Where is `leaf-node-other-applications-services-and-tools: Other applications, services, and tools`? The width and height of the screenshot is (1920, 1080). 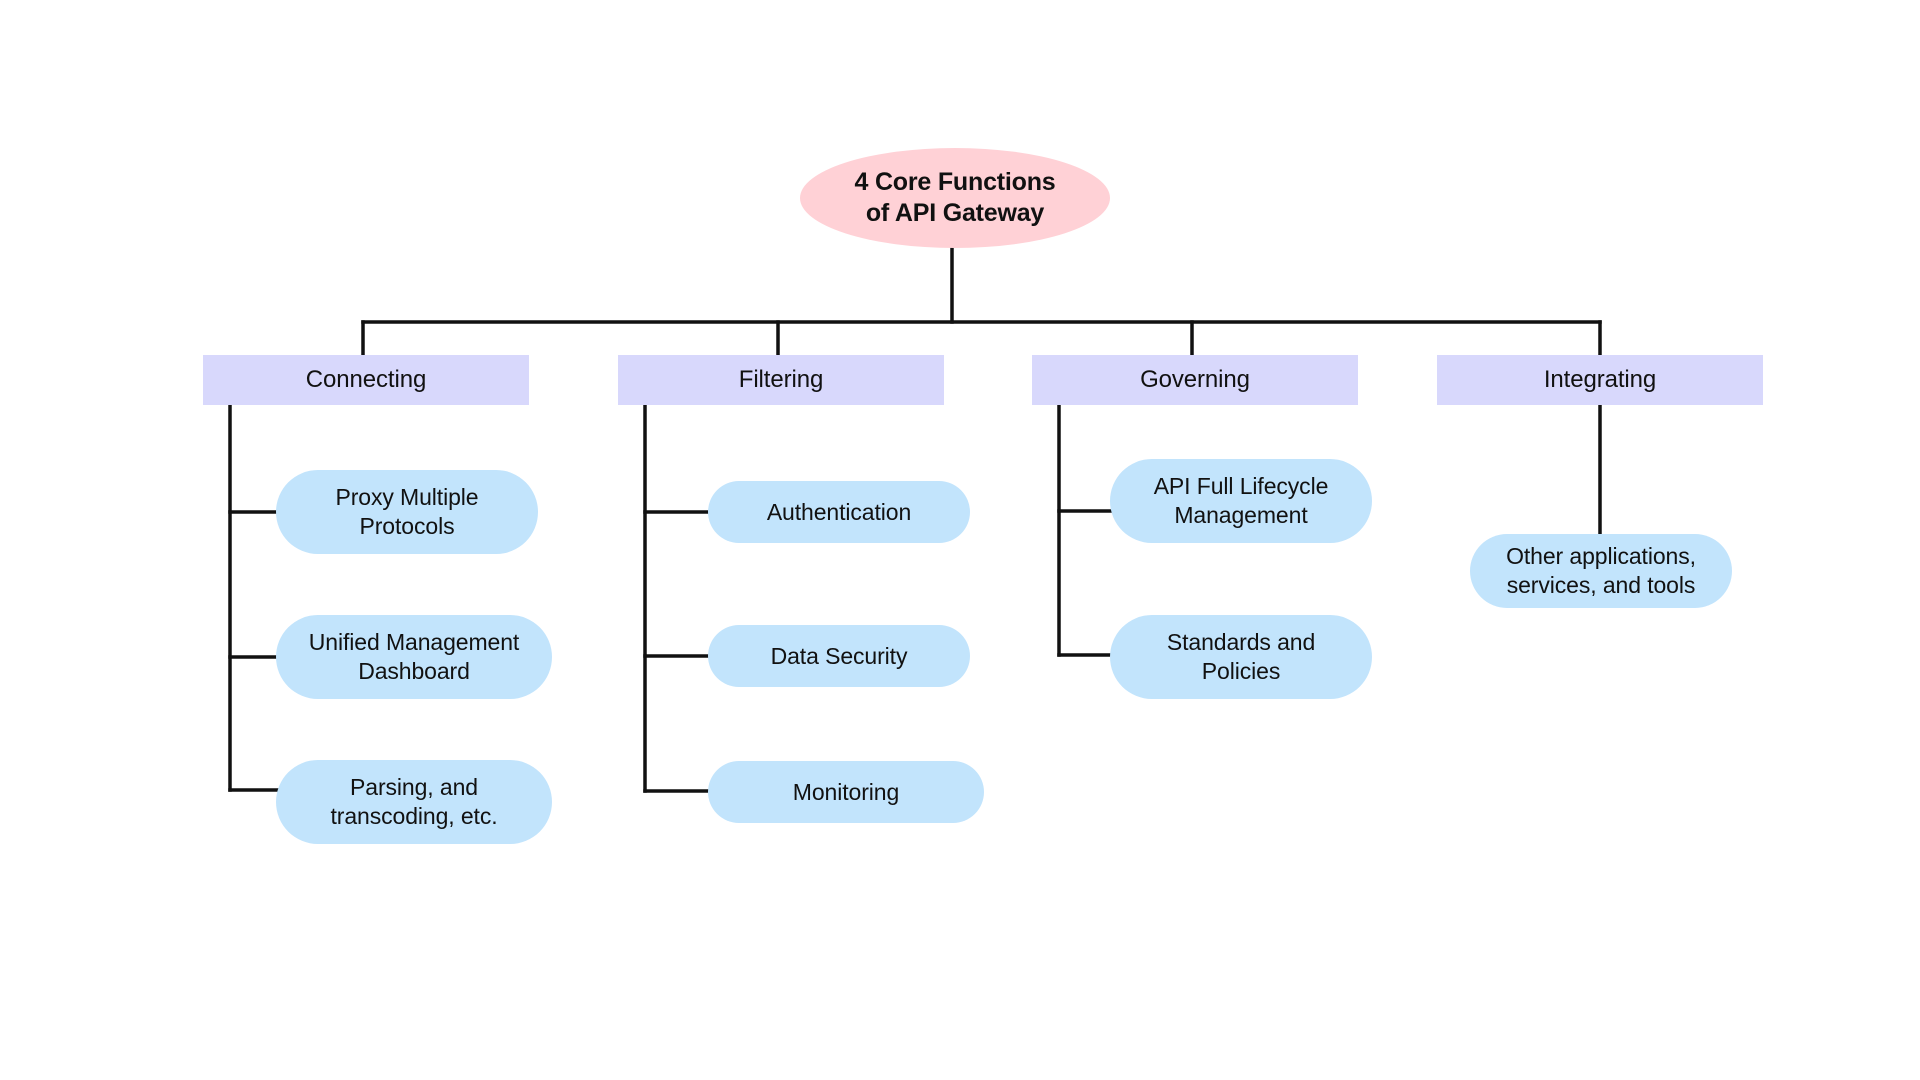
leaf-node-other-applications-services-and-tools: Other applications, services, and tools is located at coordinates (1601, 571).